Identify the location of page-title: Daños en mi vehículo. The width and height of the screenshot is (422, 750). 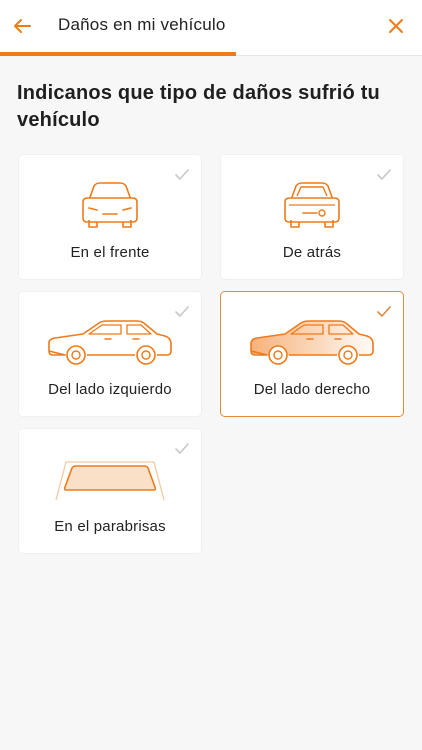
(142, 24).